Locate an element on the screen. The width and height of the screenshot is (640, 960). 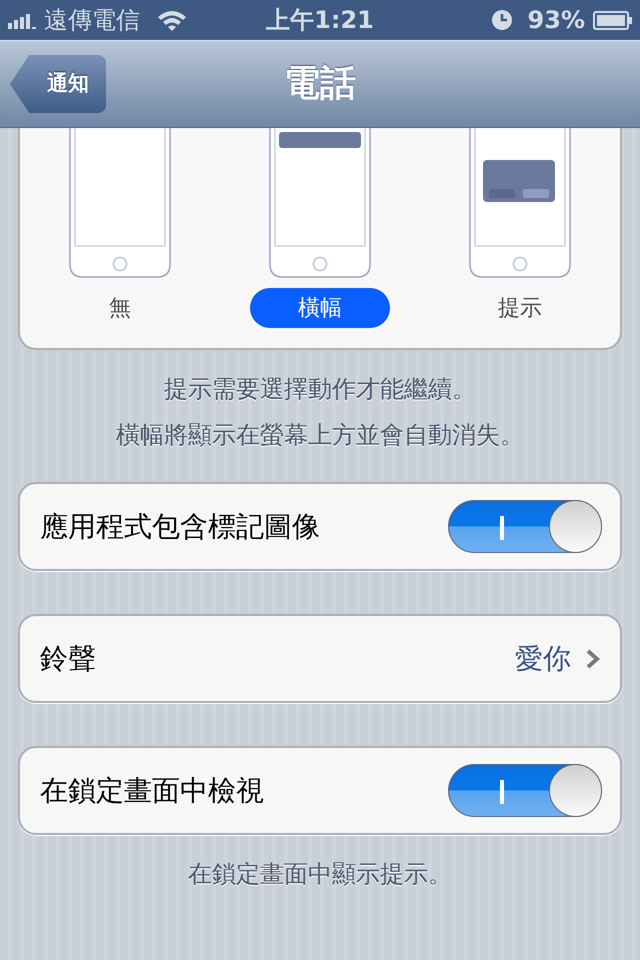
status-time: 上午1:21 is located at coordinates (320, 20).